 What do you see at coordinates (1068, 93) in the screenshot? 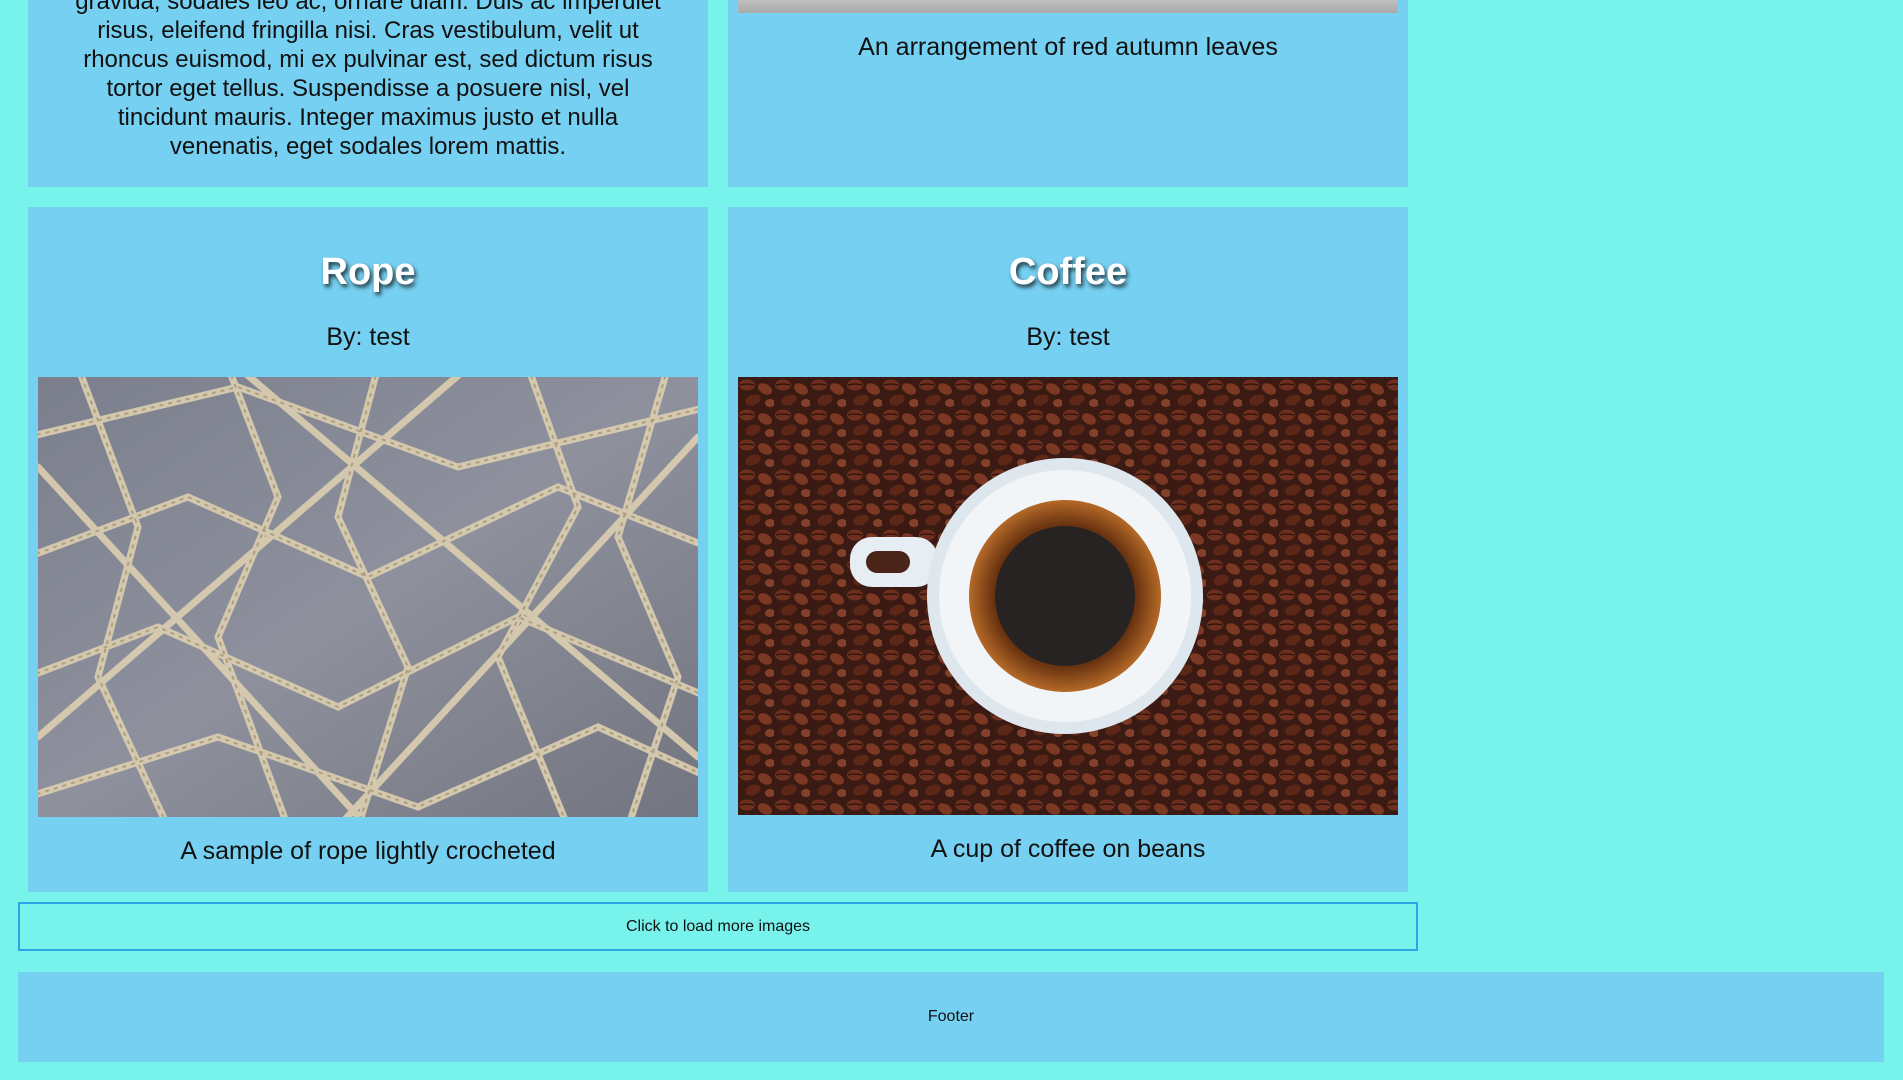
I see `post-card-autumn-leaves: An arrangement of red autumn leaves` at bounding box center [1068, 93].